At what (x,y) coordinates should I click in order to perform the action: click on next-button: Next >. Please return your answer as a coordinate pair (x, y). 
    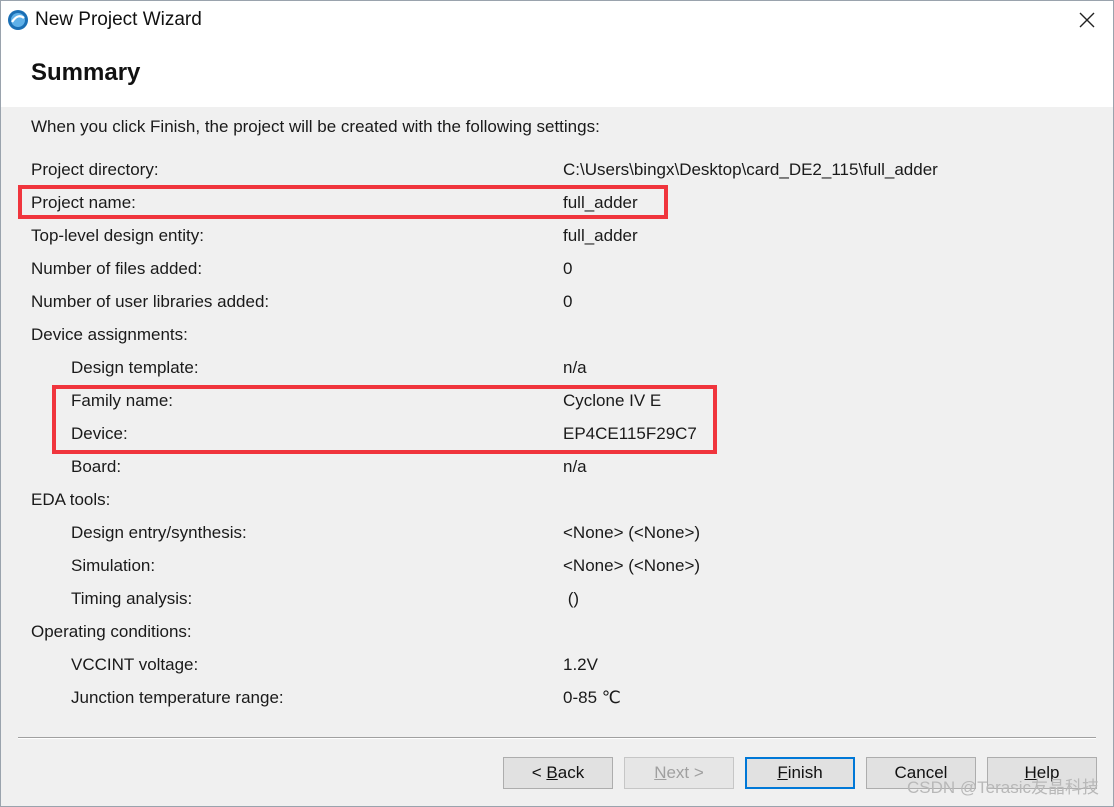
    Looking at the image, I should click on (679, 773).